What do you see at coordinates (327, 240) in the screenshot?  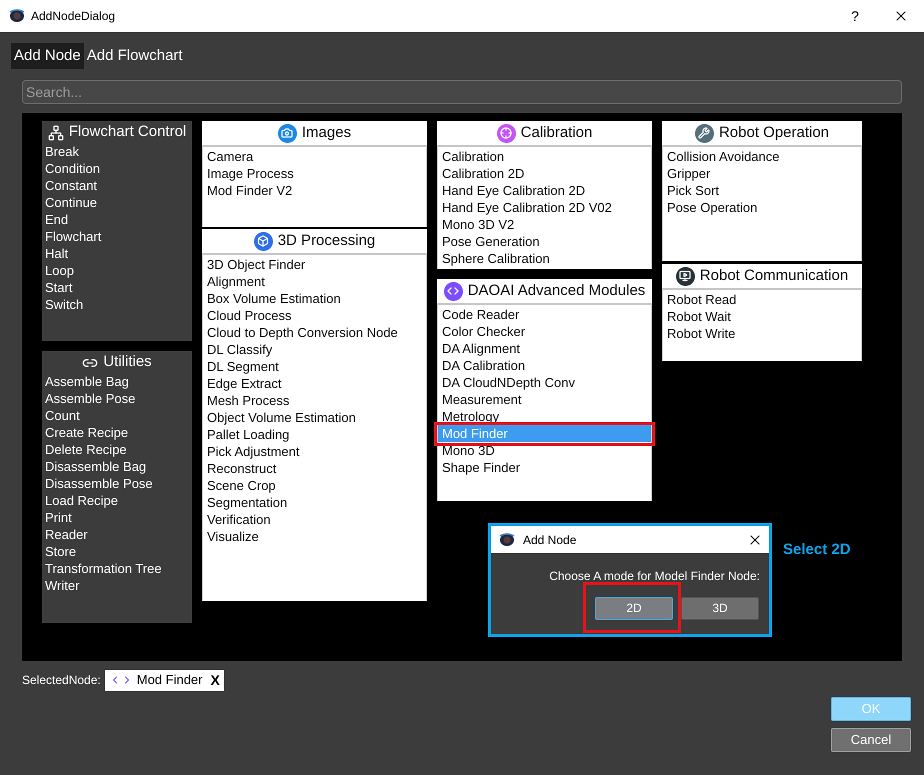 I see `group-title: 3D Processing` at bounding box center [327, 240].